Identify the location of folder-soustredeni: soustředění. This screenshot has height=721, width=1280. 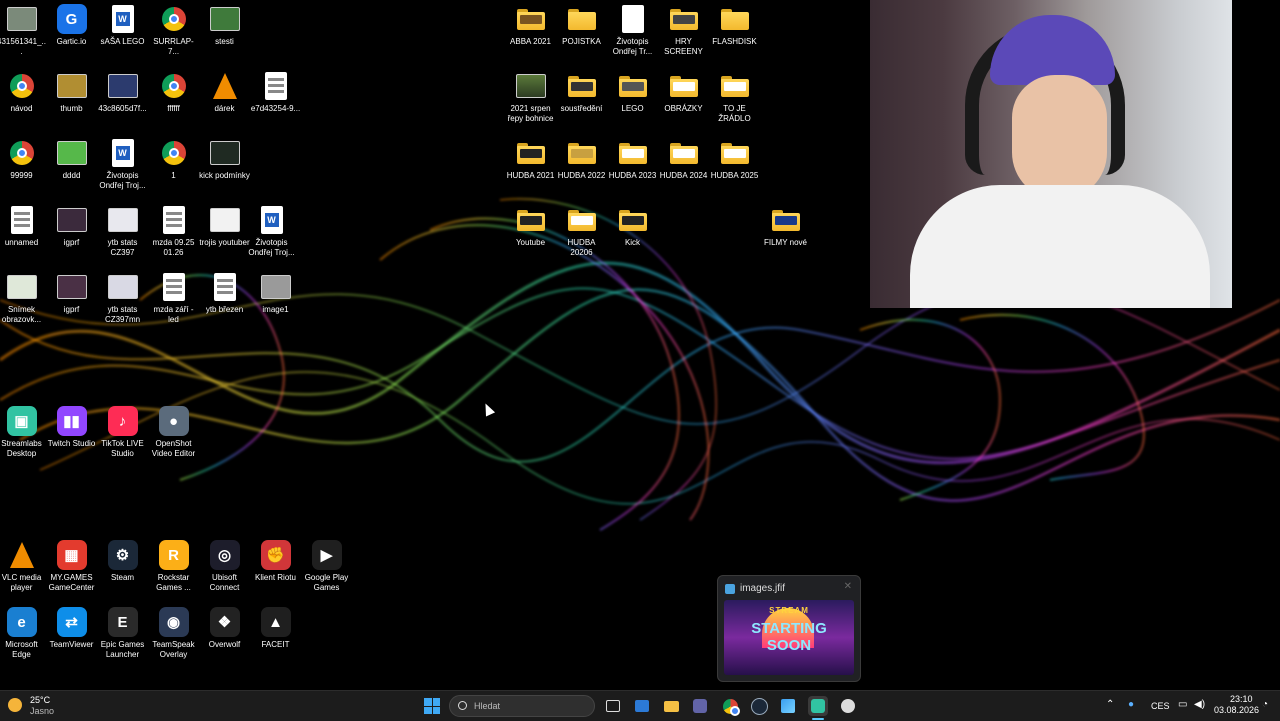
(581, 90).